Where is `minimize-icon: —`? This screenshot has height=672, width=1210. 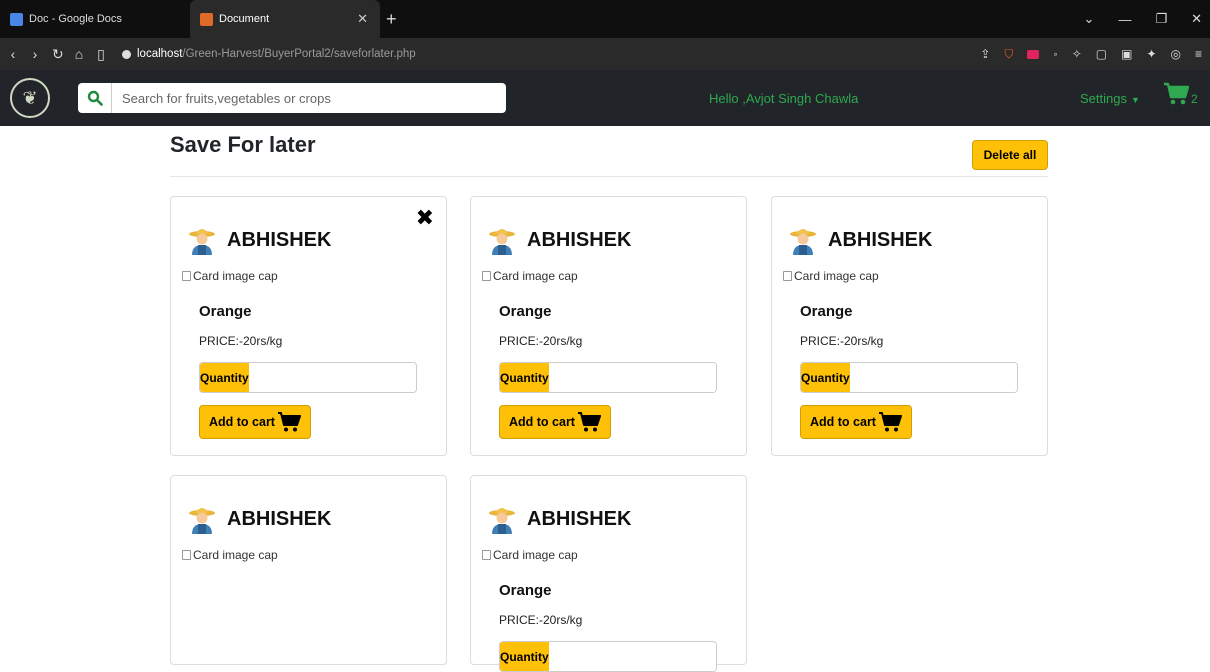
minimize-icon: — is located at coordinates (1124, 19).